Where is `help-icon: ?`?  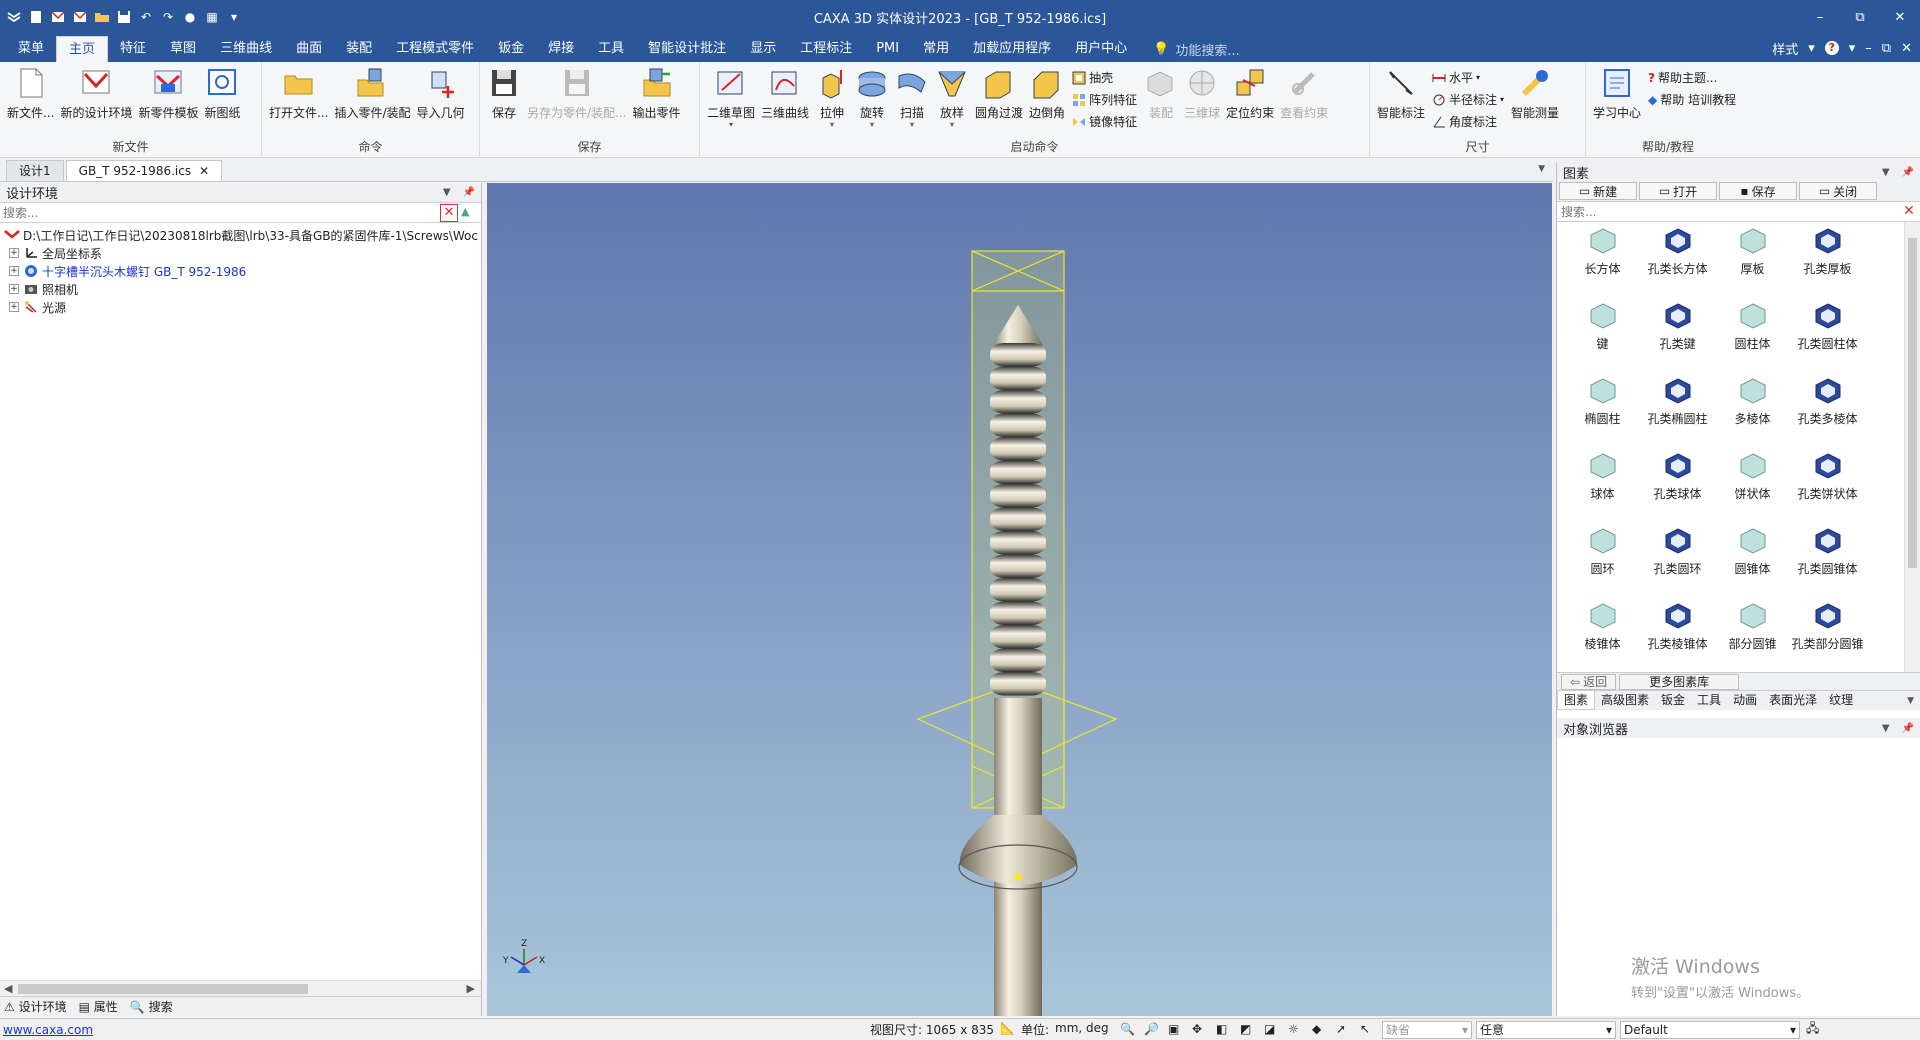 help-icon: ? is located at coordinates (1831, 48).